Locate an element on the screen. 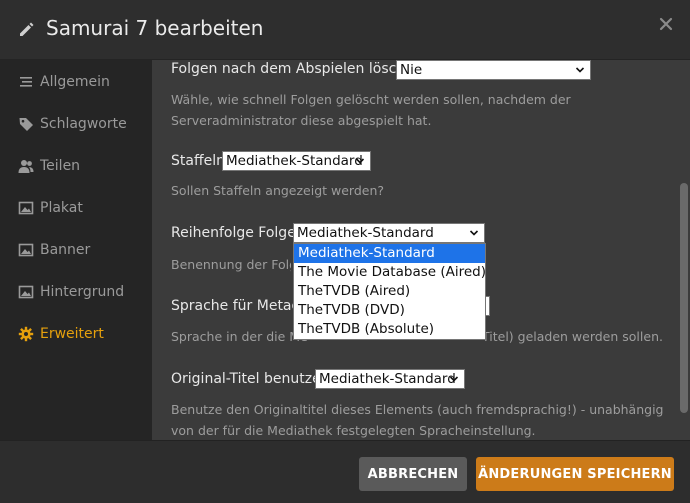 The height and width of the screenshot is (503, 690). sidebar-item-label: Plakat is located at coordinates (61, 208).